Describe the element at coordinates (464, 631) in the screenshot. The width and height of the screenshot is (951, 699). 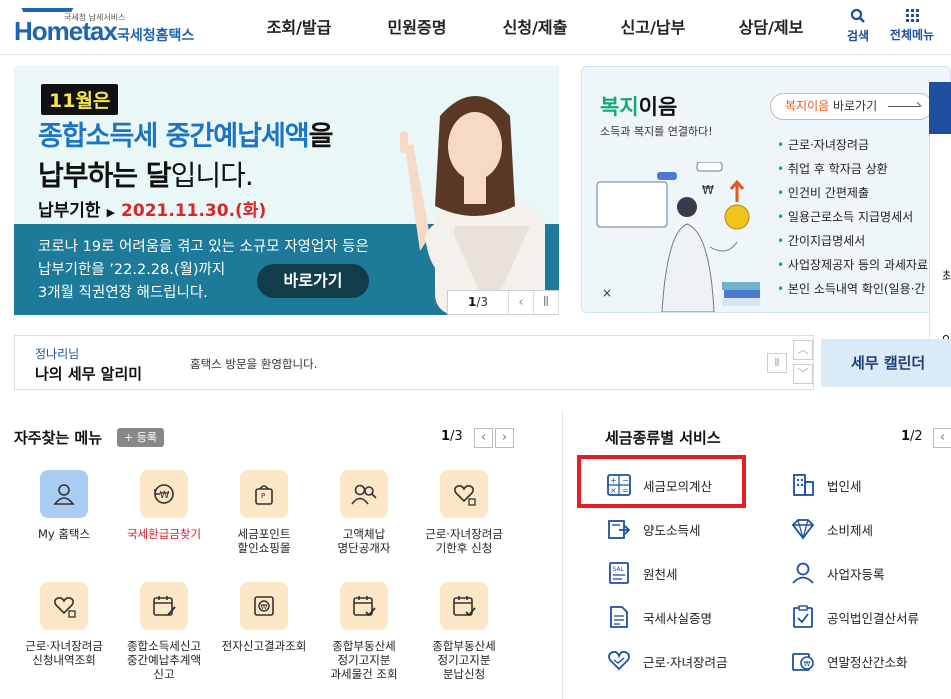
I see `fav-item-property-tax-installment: 종합부동산세 정기고지분 분납신청` at that location.